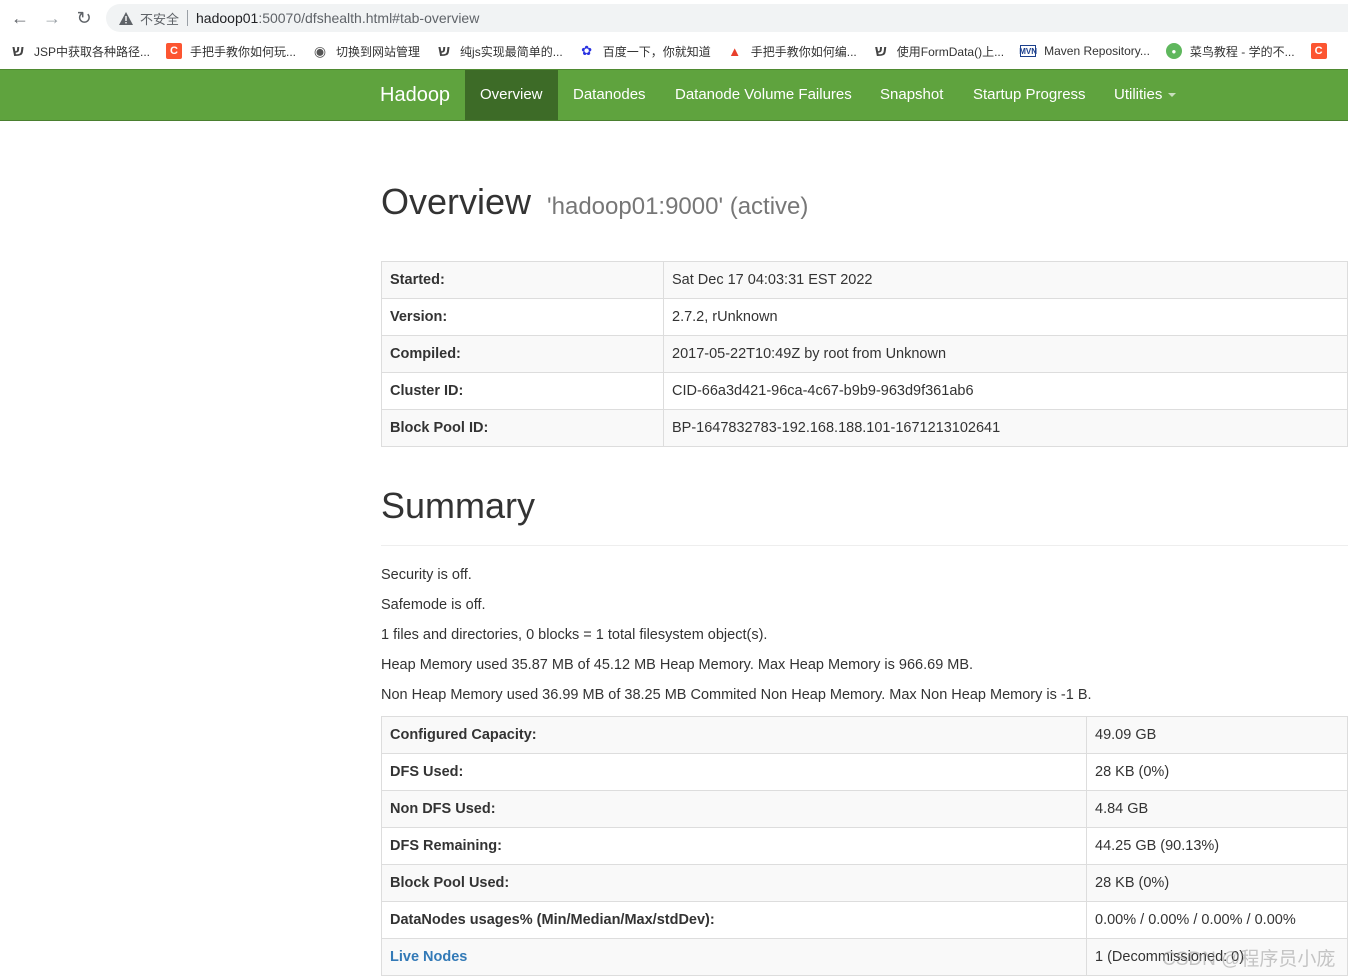 Image resolution: width=1348 pixels, height=976 pixels. I want to click on bookmark-label: 百度一下，你就知道, so click(656, 51).